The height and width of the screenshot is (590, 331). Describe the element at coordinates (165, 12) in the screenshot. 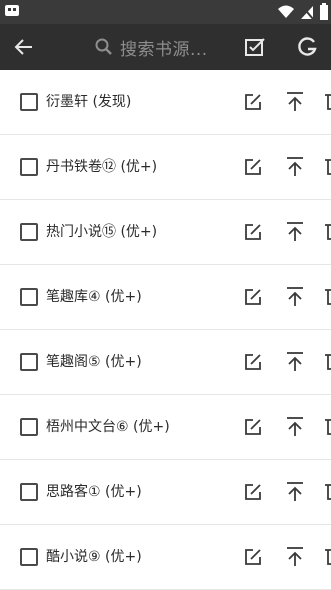

I see `status-bar` at that location.